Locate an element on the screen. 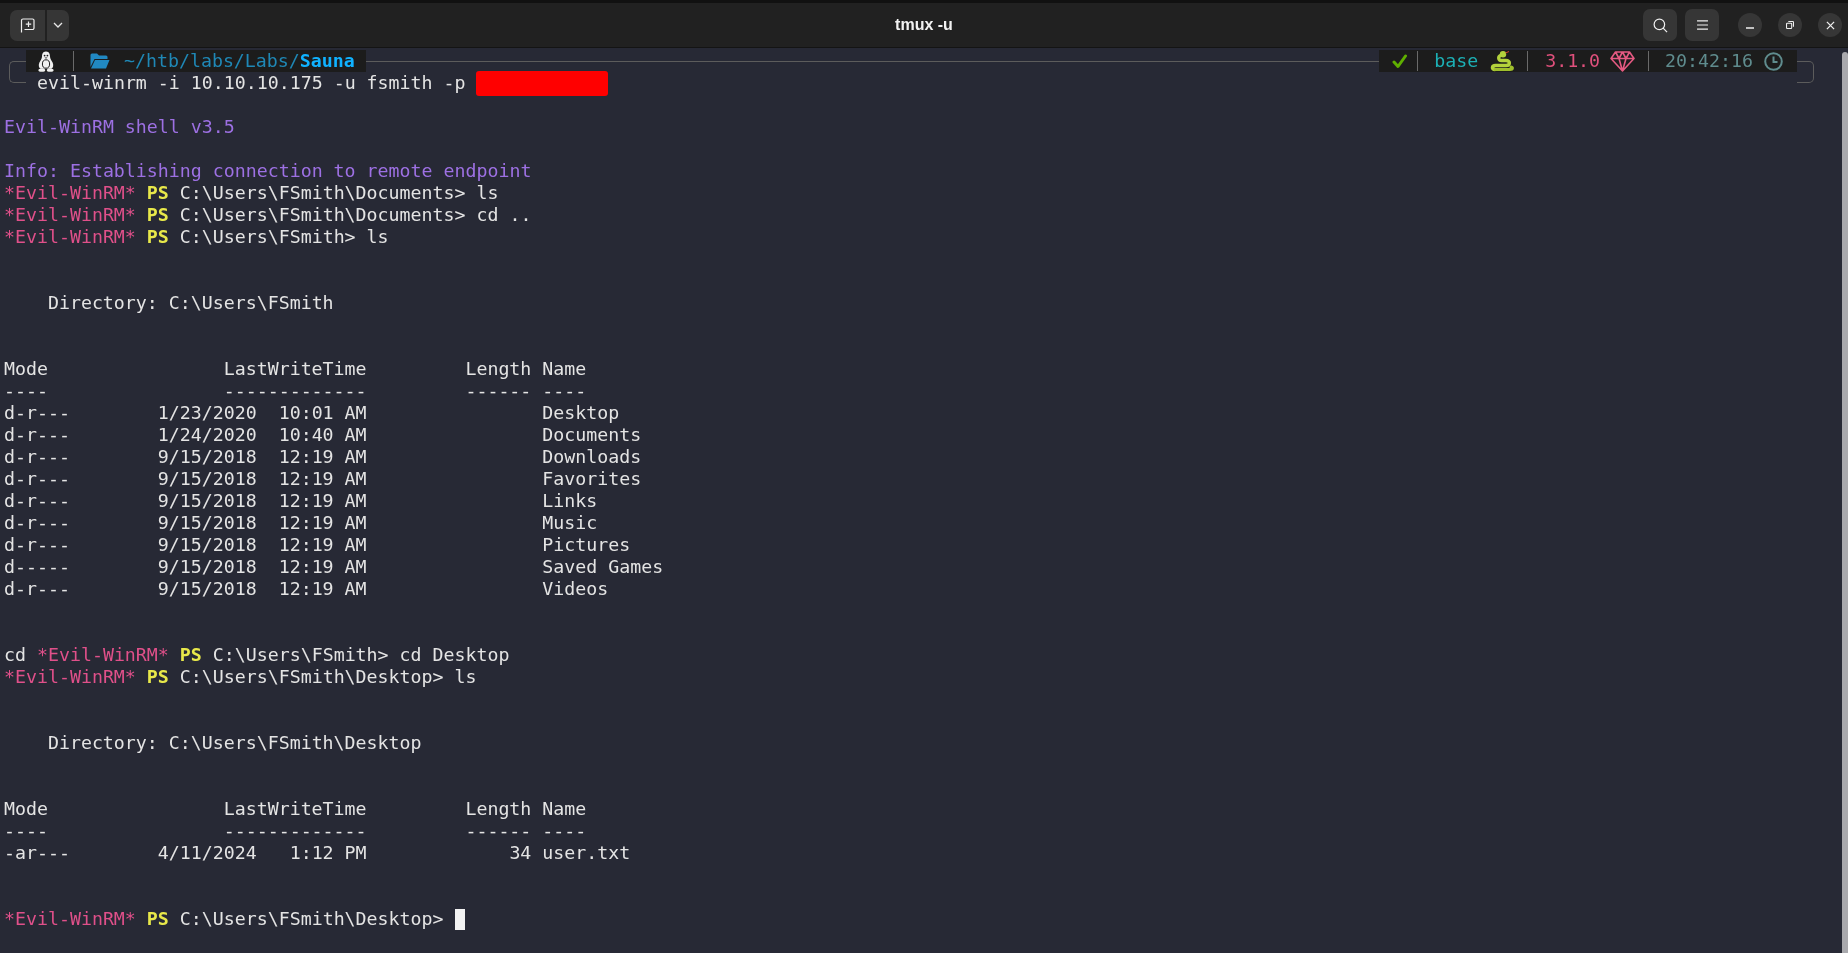 The height and width of the screenshot is (953, 1848). restore-button is located at coordinates (1790, 25).